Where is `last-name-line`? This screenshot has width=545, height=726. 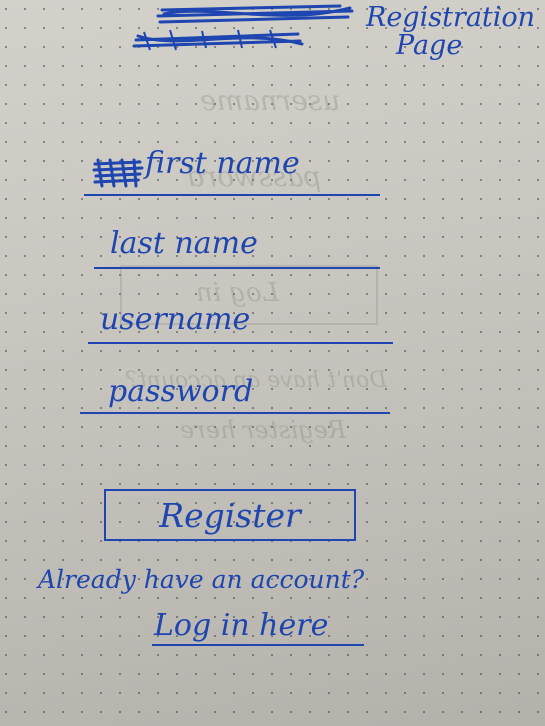 last-name-line is located at coordinates (237, 268).